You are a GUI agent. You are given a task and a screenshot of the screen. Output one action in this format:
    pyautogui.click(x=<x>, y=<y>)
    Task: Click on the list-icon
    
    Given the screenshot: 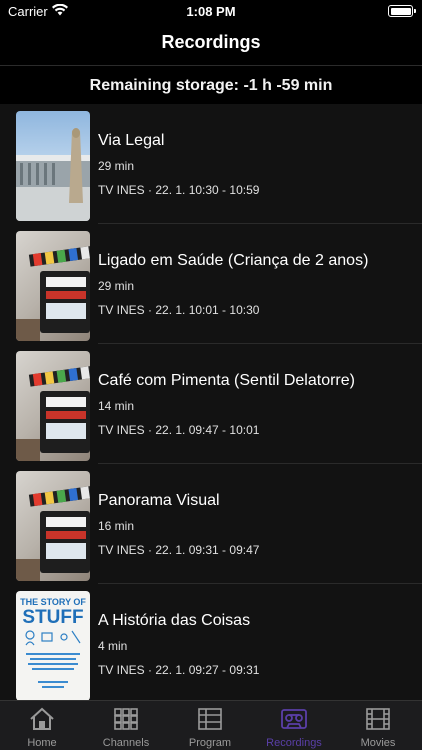 What is the action you would take?
    pyautogui.click(x=210, y=719)
    